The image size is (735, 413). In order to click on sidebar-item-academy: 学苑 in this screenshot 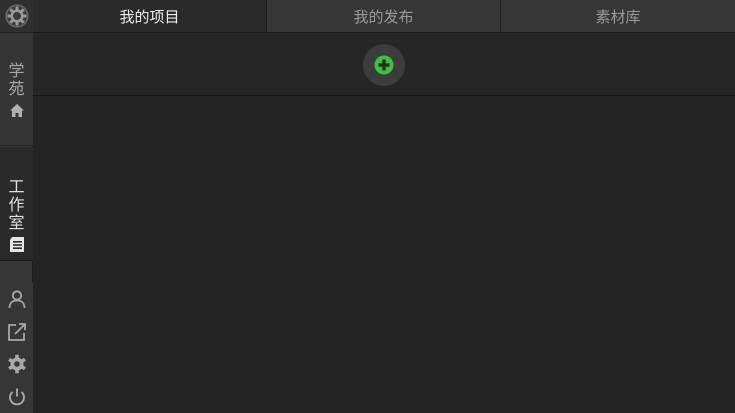, I will do `click(16, 89)`.